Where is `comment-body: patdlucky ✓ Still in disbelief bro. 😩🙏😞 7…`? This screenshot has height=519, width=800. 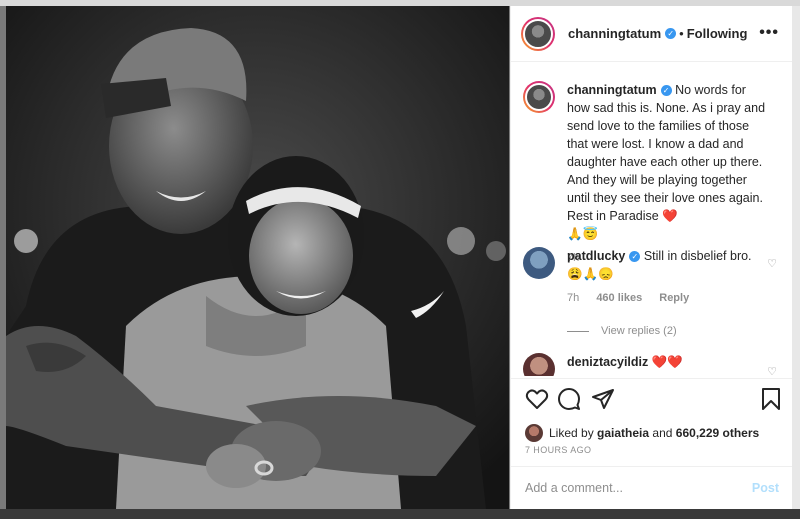
comment-body: patdlucky ✓ Still in disbelief bro. 😩🙏😞 7… is located at coordinates (667, 277).